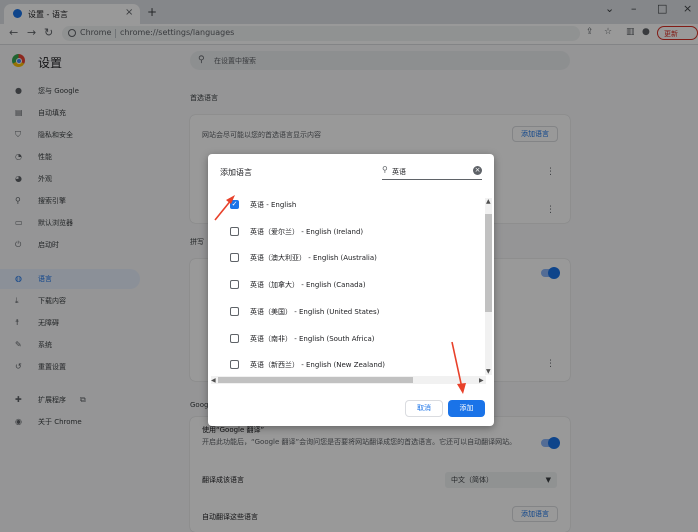 The image size is (698, 532). What do you see at coordinates (457, 365) in the screenshot?
I see `arrow-to-add-button-icon` at bounding box center [457, 365].